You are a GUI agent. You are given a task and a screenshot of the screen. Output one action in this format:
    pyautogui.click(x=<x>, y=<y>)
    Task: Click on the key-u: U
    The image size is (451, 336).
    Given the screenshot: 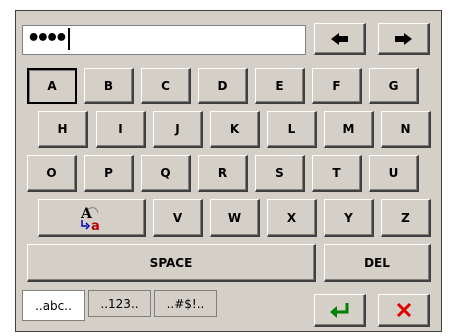 What is the action you would take?
    pyautogui.click(x=394, y=173)
    